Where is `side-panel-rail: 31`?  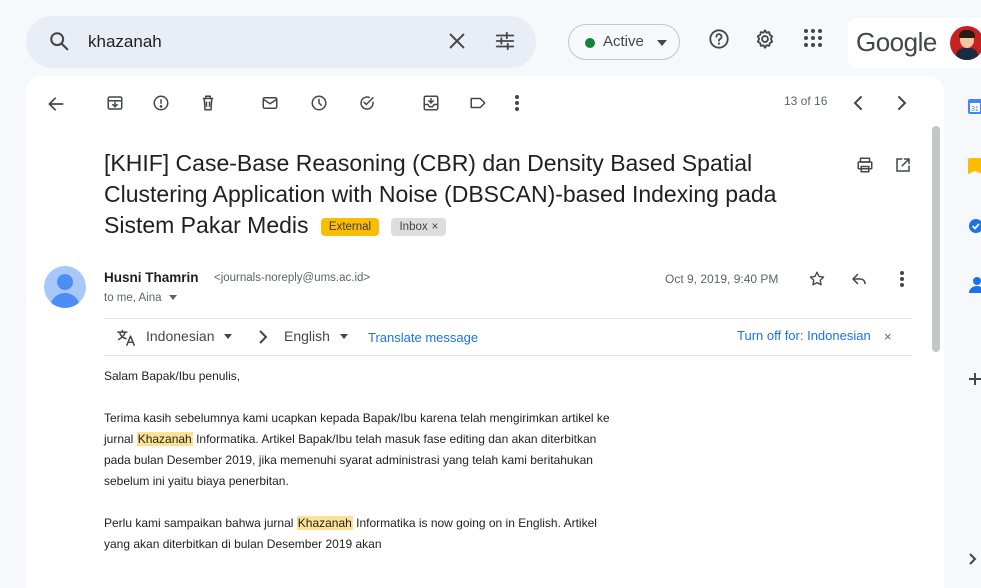 side-panel-rail: 31 is located at coordinates (970, 332).